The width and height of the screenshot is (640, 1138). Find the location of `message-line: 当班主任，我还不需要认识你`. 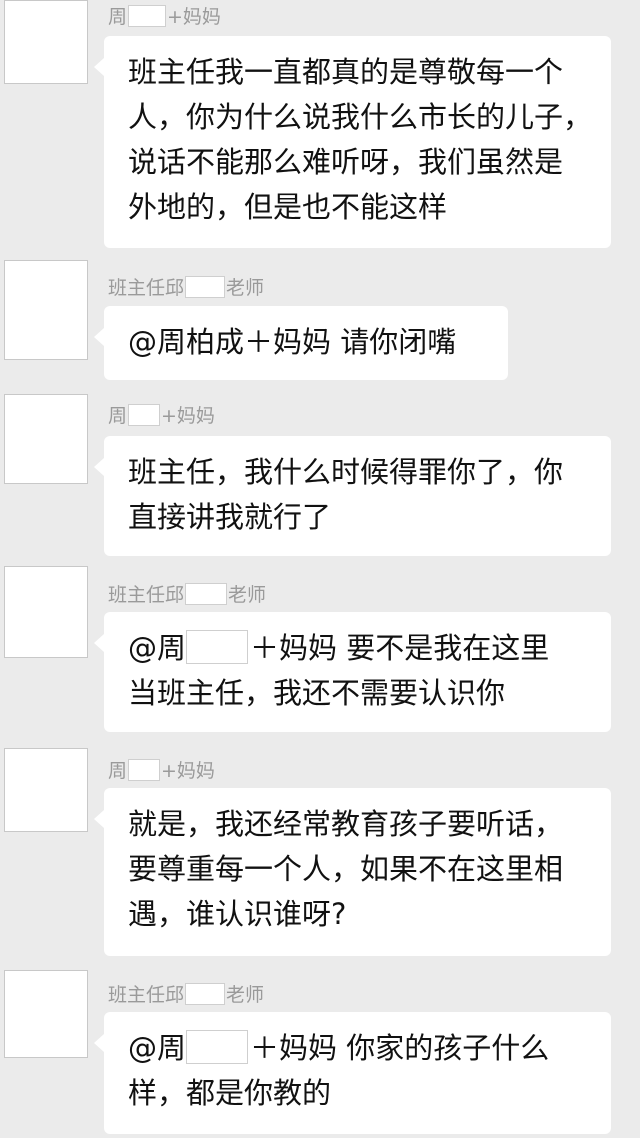

message-line: 当班主任，我还不需要认识你 is located at coordinates (317, 693).